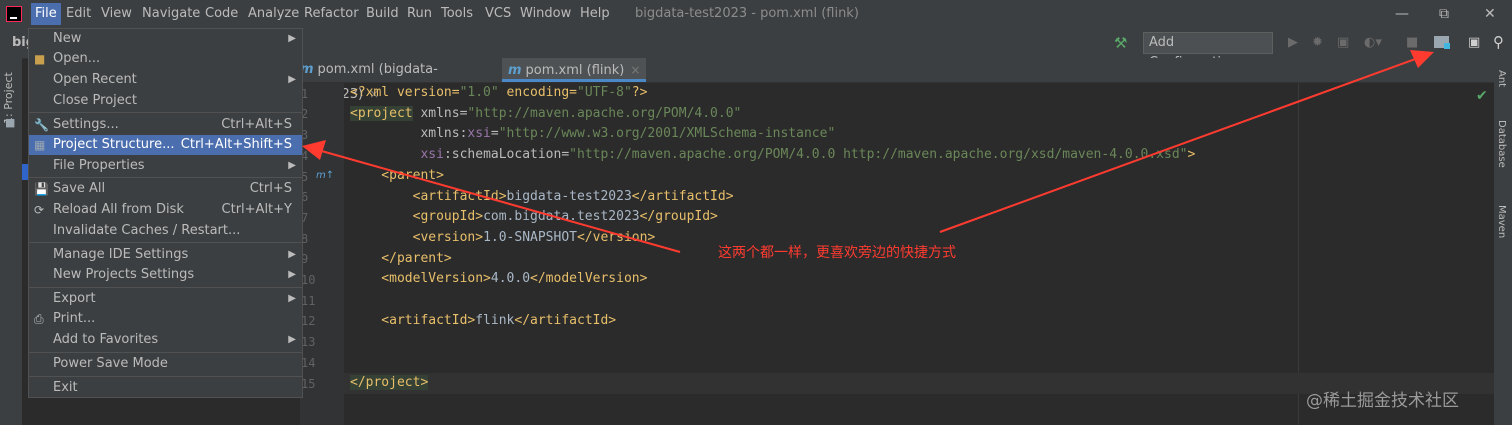  Describe the element at coordinates (837, 253) in the screenshot. I see `annotation-text: 这两个都一样，更喜欢旁边的快捷方式` at that location.